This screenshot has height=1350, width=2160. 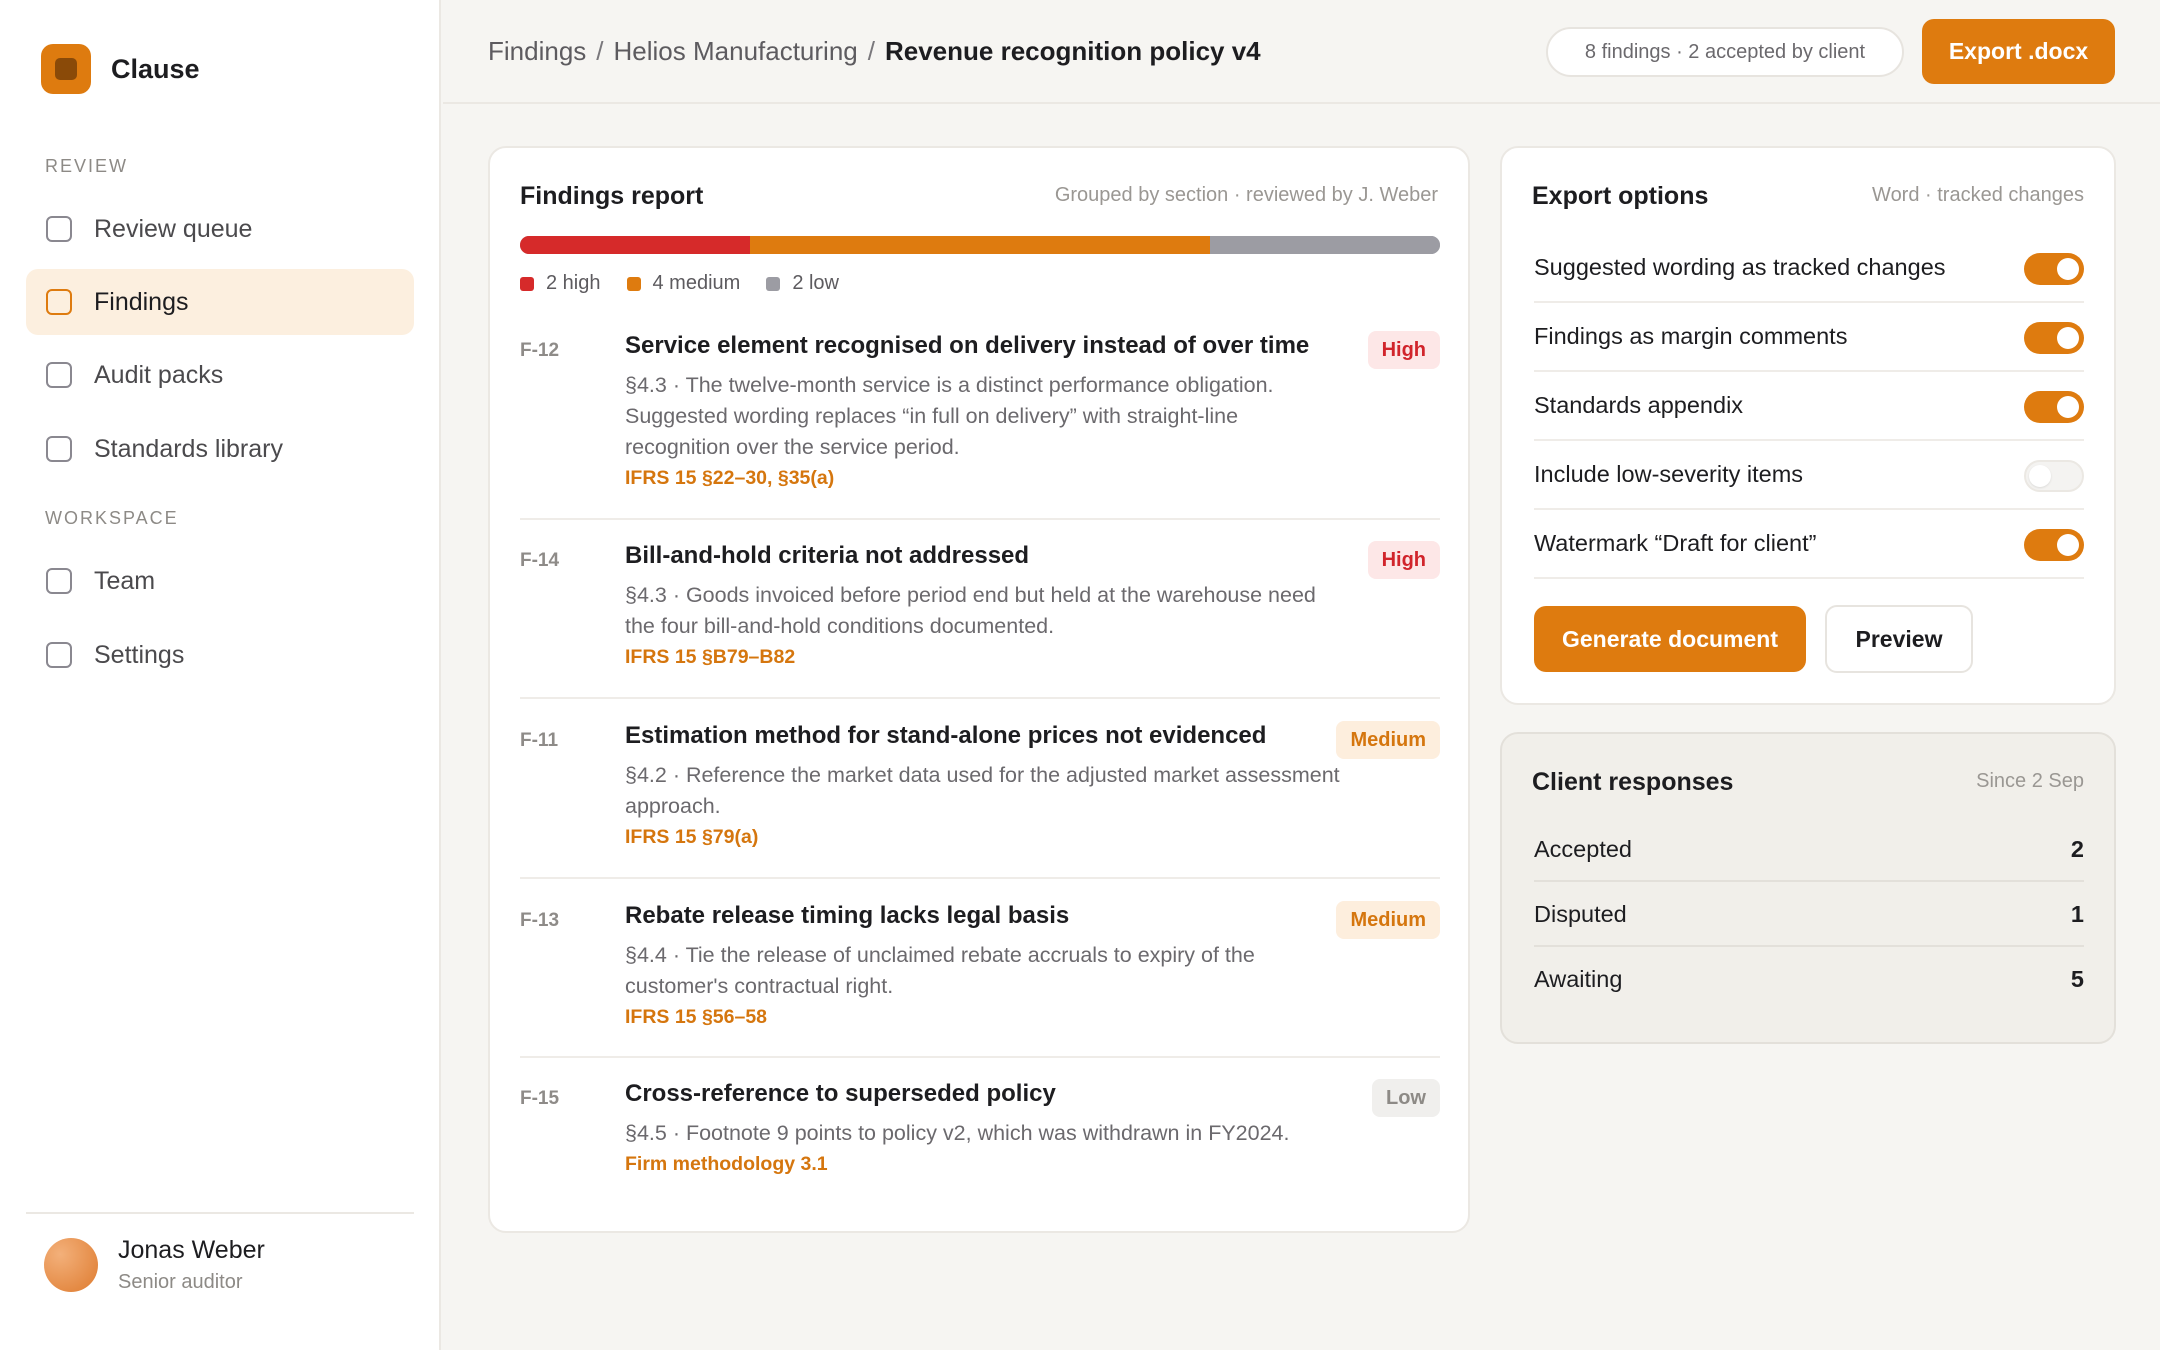 I want to click on option-label: Watermark “Draft for client”, so click(x=1675, y=543).